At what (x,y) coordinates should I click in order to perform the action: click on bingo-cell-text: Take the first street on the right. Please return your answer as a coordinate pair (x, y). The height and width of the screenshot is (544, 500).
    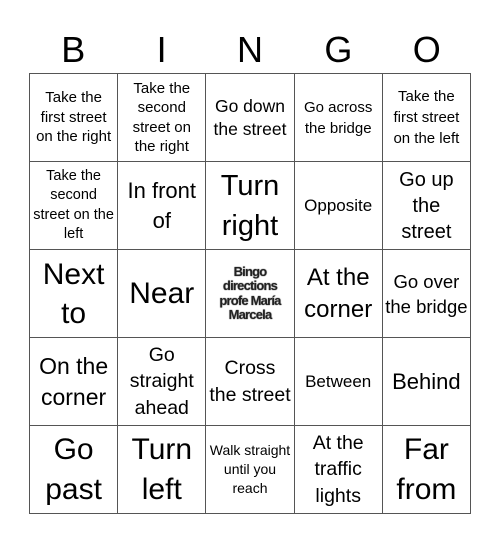
    Looking at the image, I should click on (74, 117).